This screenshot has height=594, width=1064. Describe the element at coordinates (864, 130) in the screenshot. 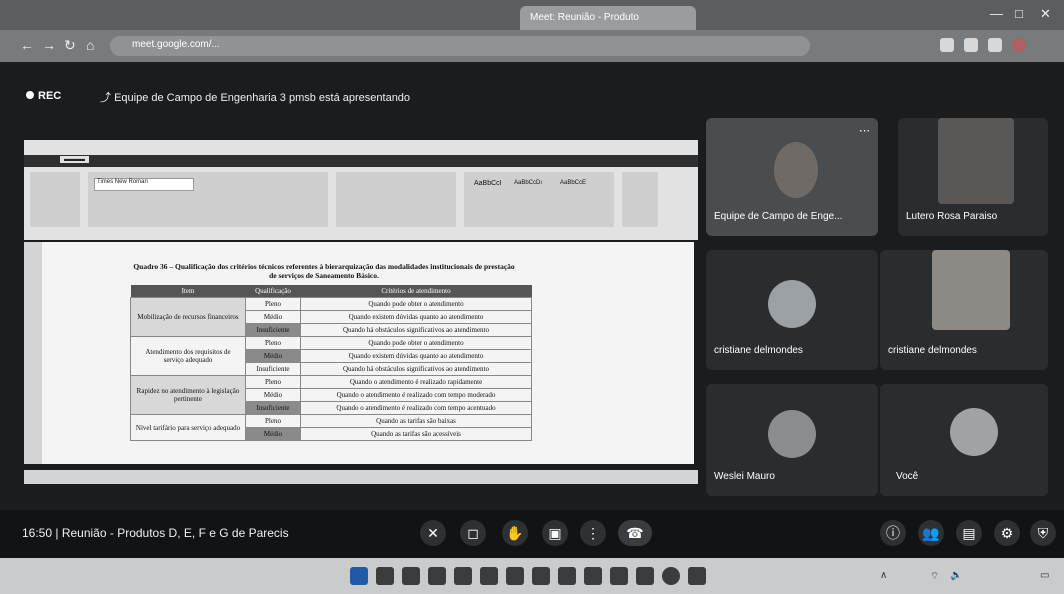

I see `more-options-icon: ⋯` at that location.